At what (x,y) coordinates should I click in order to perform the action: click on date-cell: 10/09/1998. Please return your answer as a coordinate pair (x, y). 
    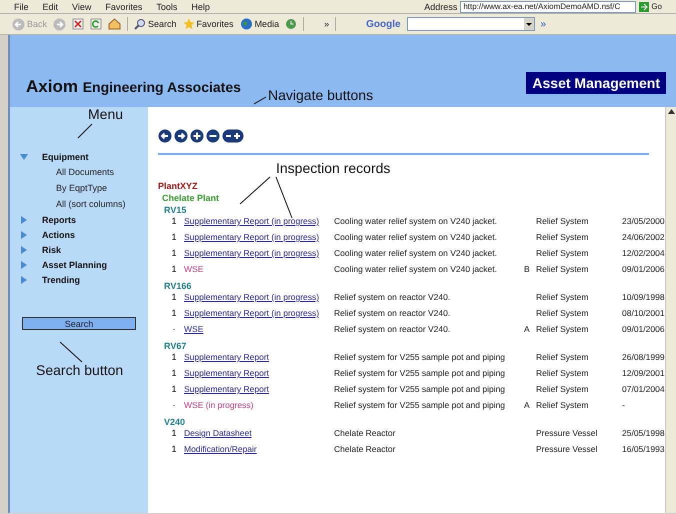
    Looking at the image, I should click on (643, 297).